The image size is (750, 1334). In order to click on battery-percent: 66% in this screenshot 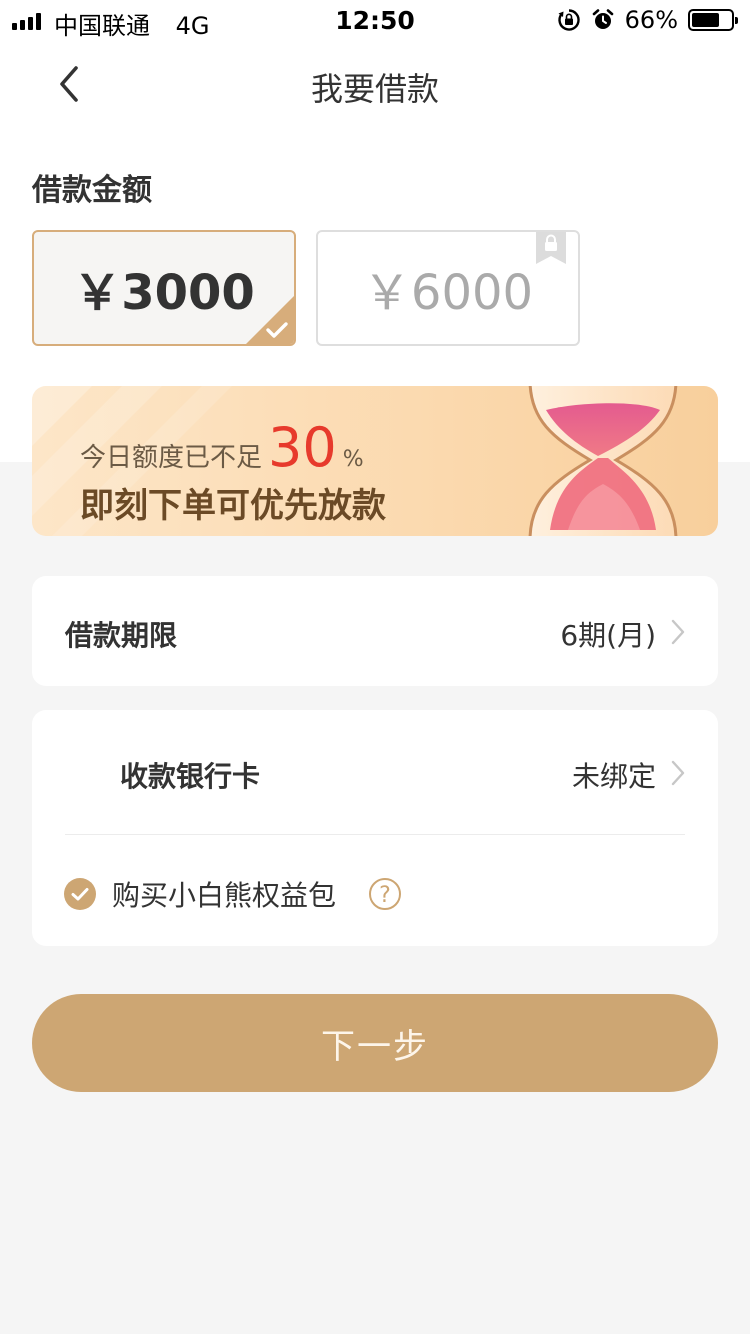, I will do `click(651, 20)`.